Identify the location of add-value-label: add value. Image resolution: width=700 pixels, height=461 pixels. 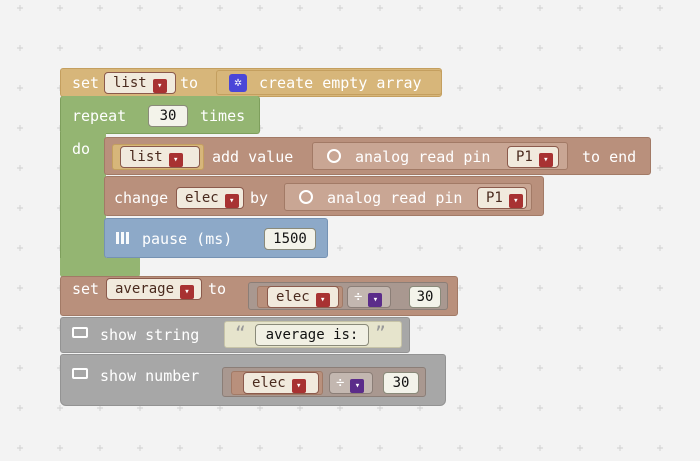
(253, 157).